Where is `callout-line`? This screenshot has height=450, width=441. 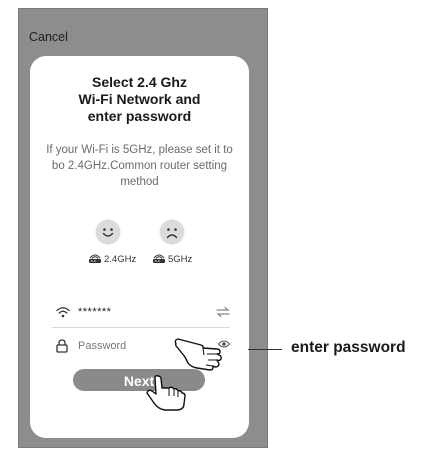
callout-line is located at coordinates (265, 349).